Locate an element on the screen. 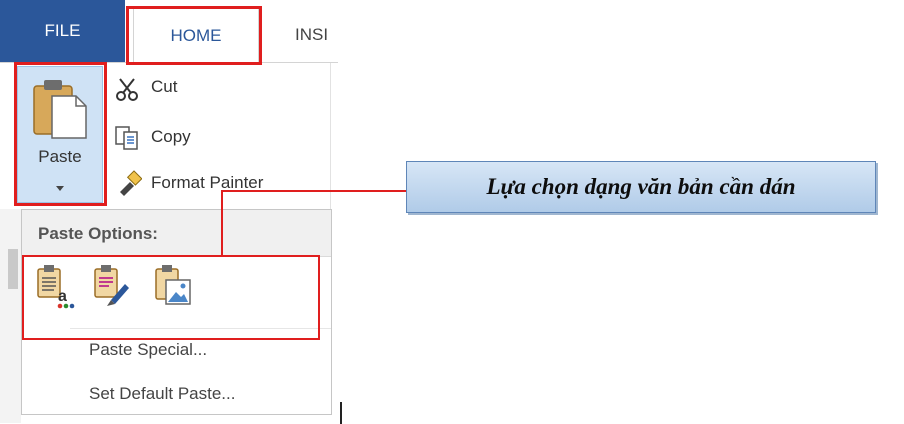 The image size is (904, 424). text-cursor is located at coordinates (341, 413).